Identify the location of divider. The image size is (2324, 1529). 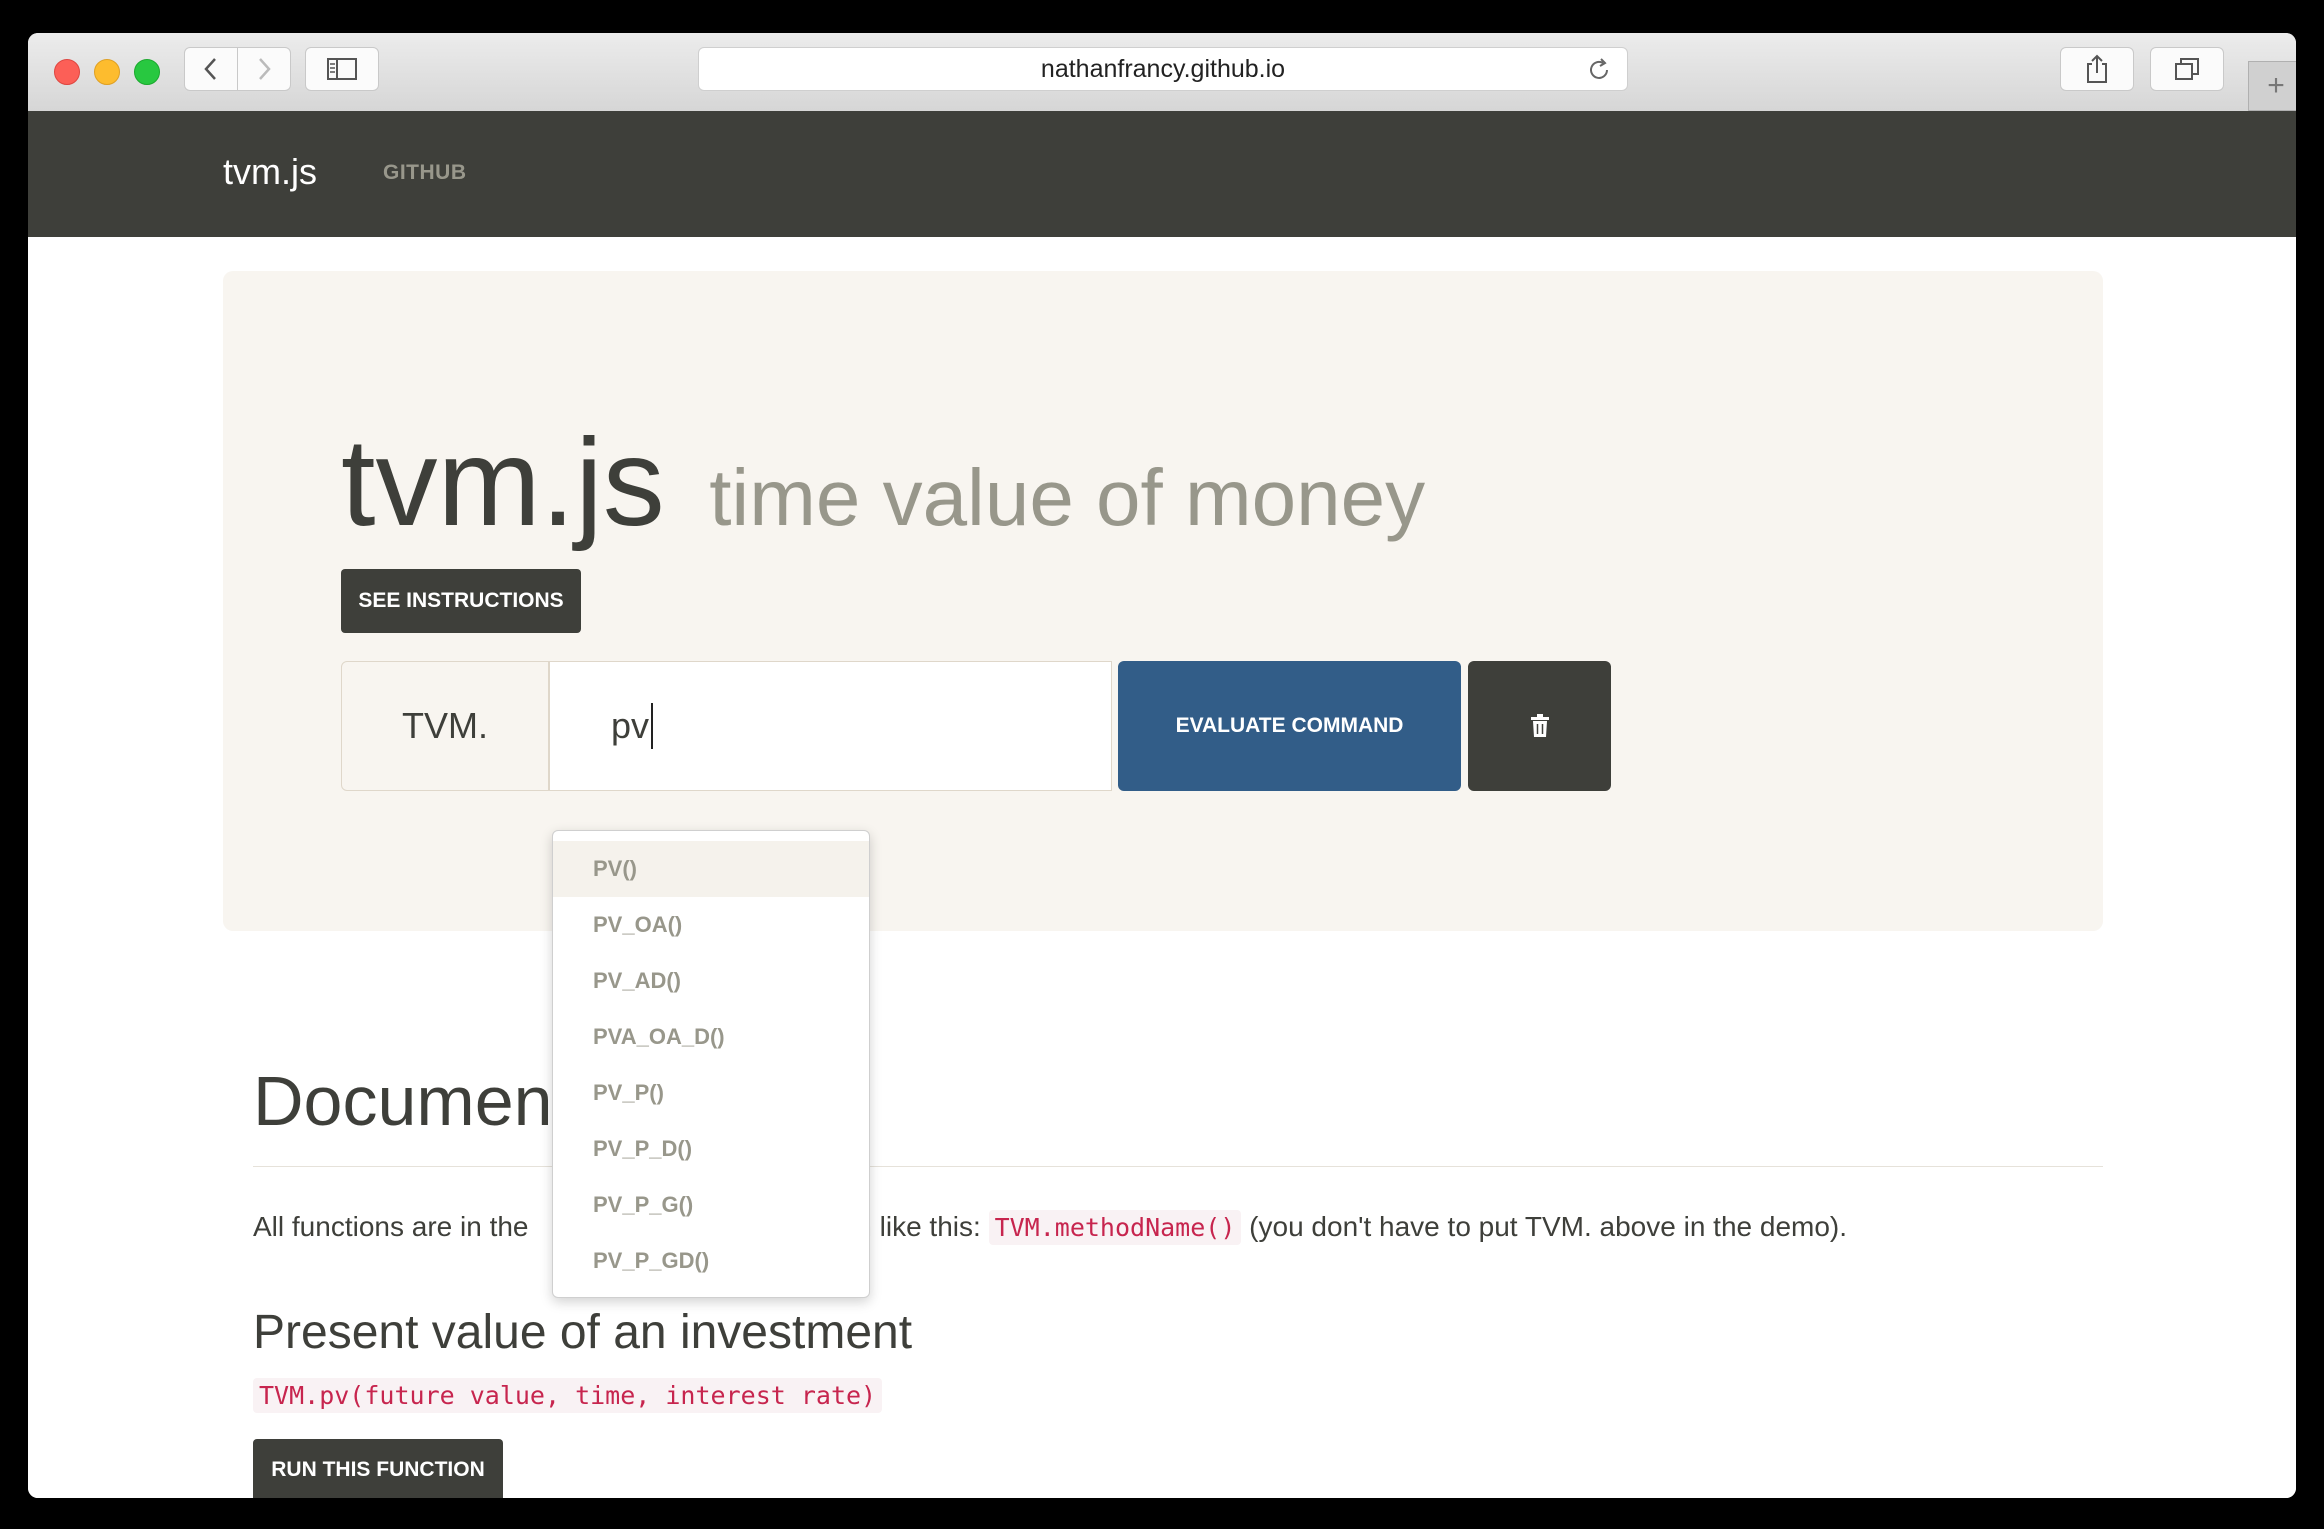
(1178, 1166).